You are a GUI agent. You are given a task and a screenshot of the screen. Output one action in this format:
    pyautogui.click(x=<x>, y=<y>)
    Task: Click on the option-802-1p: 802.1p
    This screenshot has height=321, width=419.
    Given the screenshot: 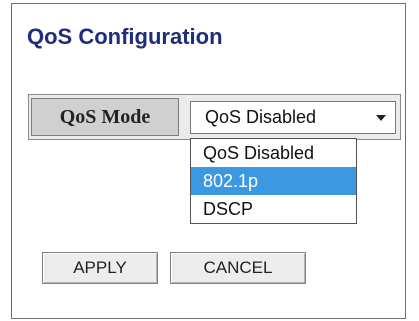 What is the action you would take?
    pyautogui.click(x=273, y=181)
    